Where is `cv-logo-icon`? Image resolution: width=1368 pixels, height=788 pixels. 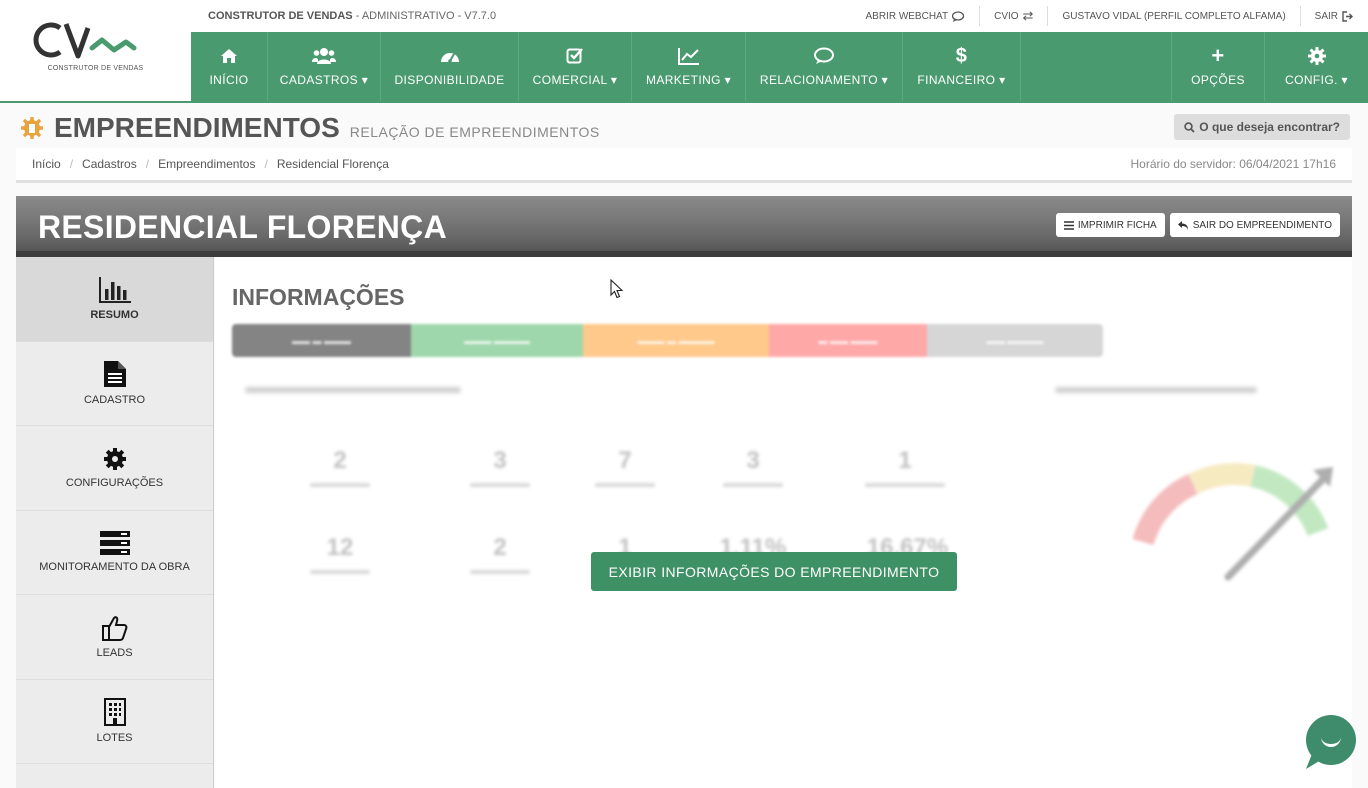
cv-logo-icon is located at coordinates (85, 40).